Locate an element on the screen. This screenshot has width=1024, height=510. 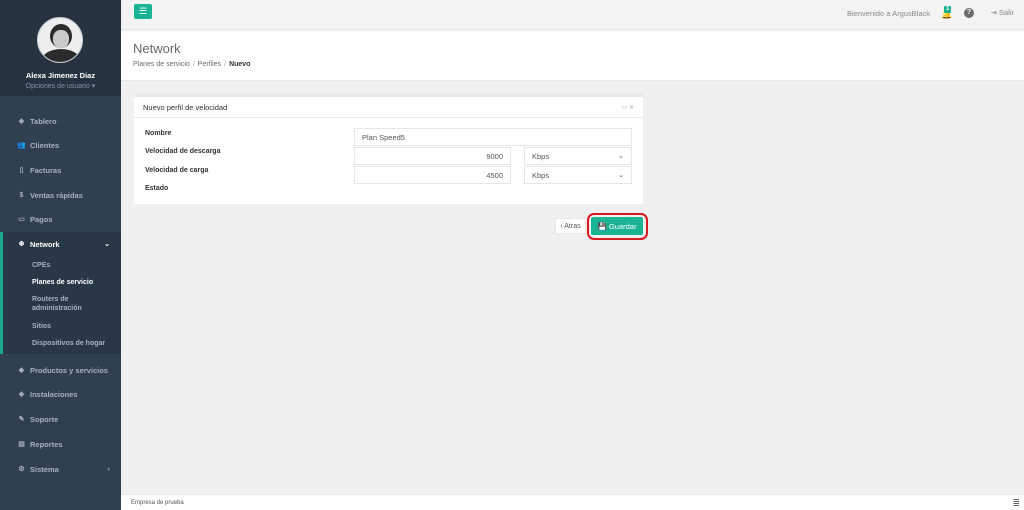
page-title: Network is located at coordinates (157, 48).